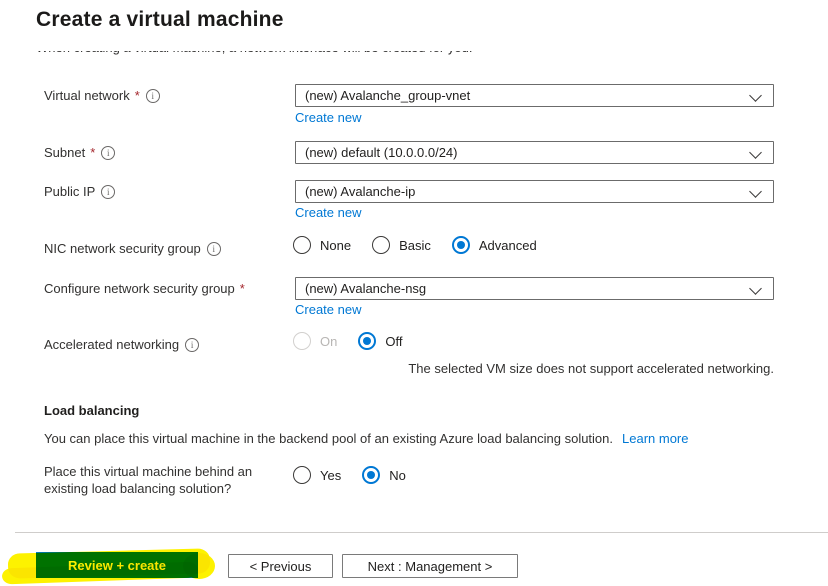 This screenshot has height=586, width=828. I want to click on configure-nsg-label: Configure network security group *, so click(144, 288).